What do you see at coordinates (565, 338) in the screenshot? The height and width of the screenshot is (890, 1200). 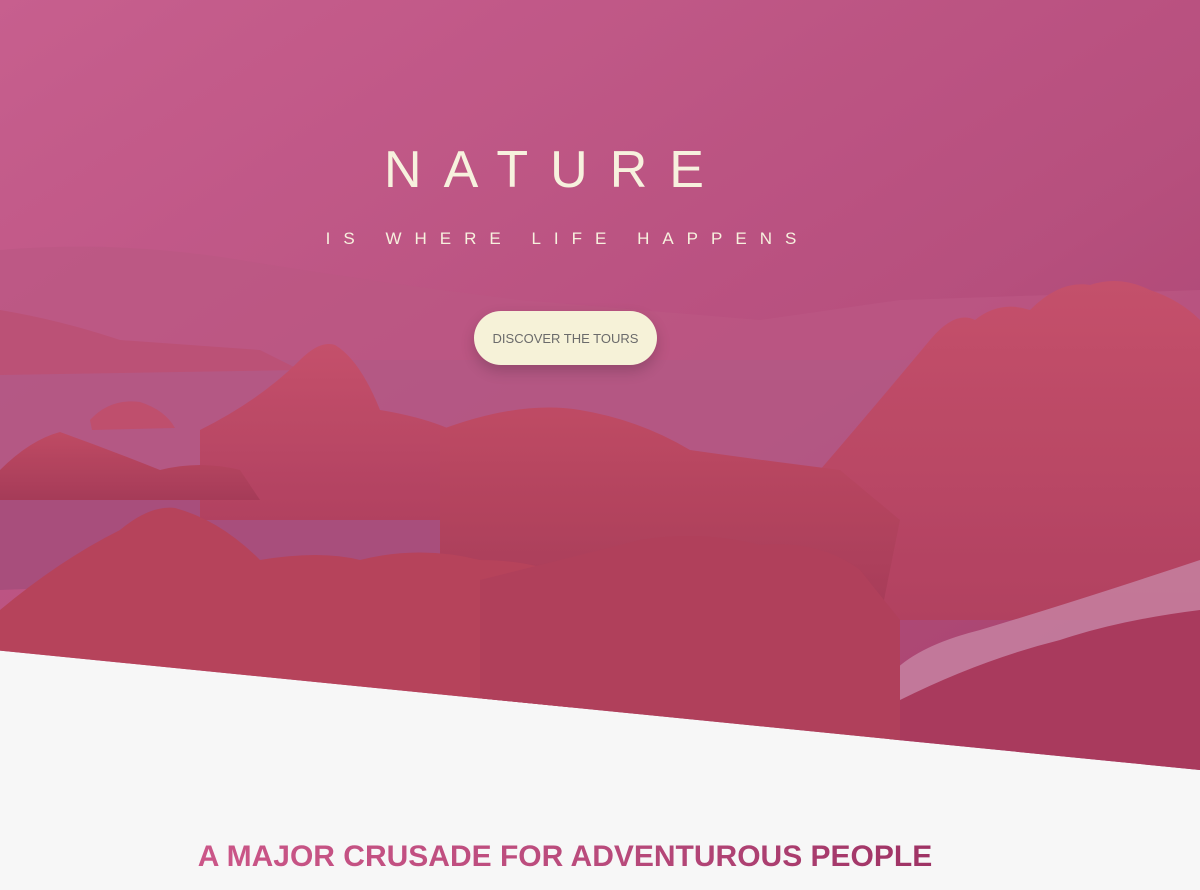 I see `discover-tours-button: DISCOVER THE TOURS` at bounding box center [565, 338].